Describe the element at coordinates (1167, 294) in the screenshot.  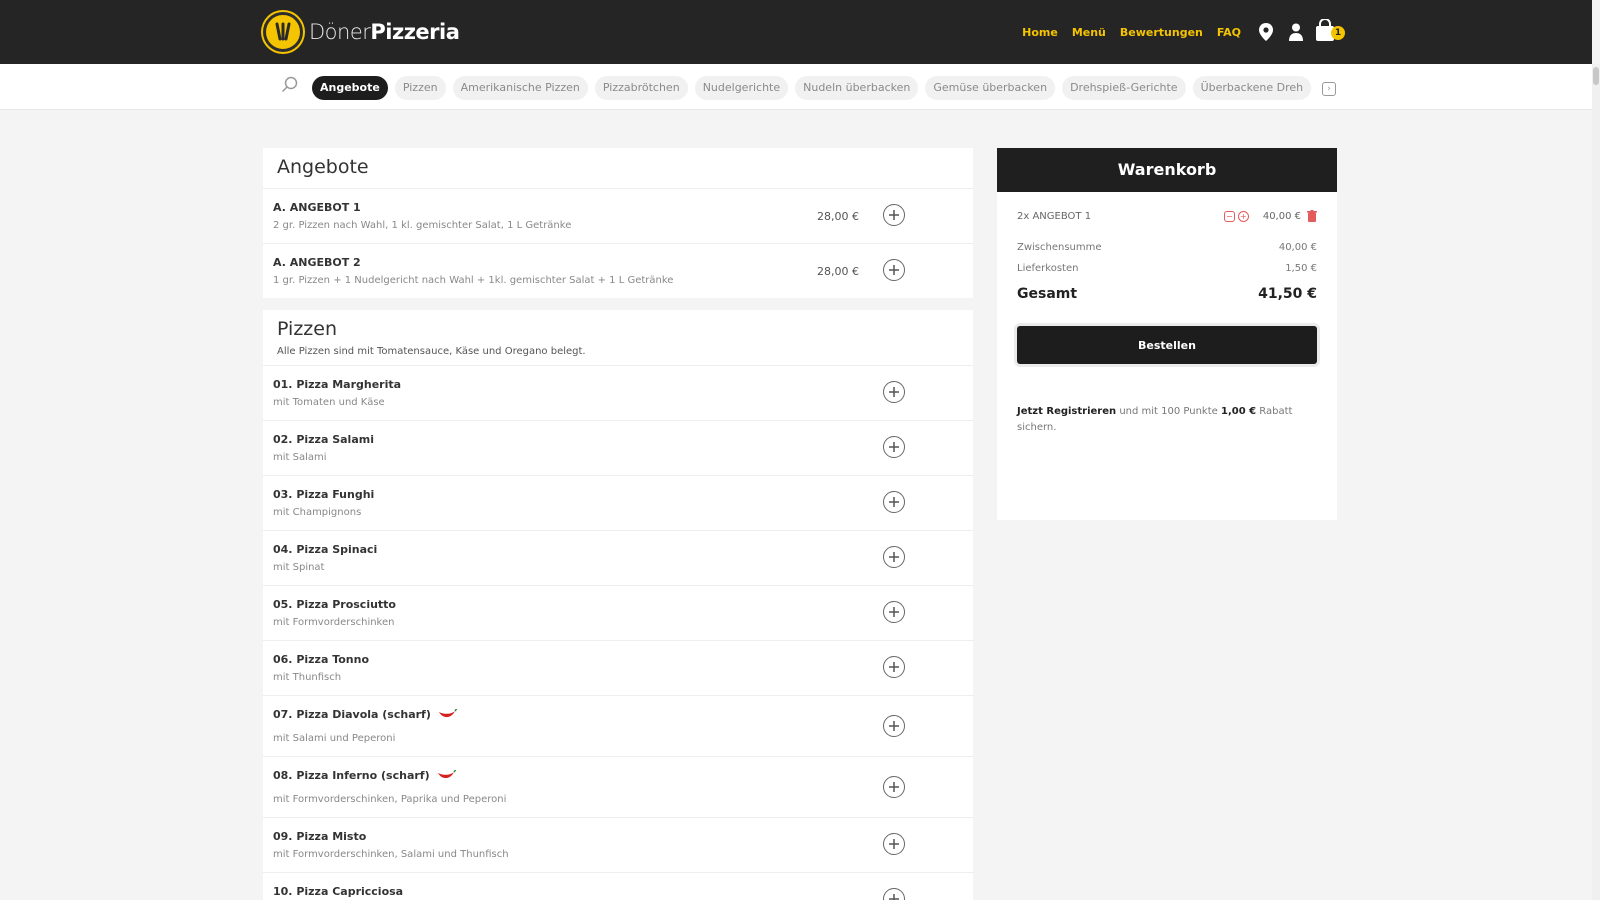
I see `total-row: Gesamt 41,50 €` at that location.